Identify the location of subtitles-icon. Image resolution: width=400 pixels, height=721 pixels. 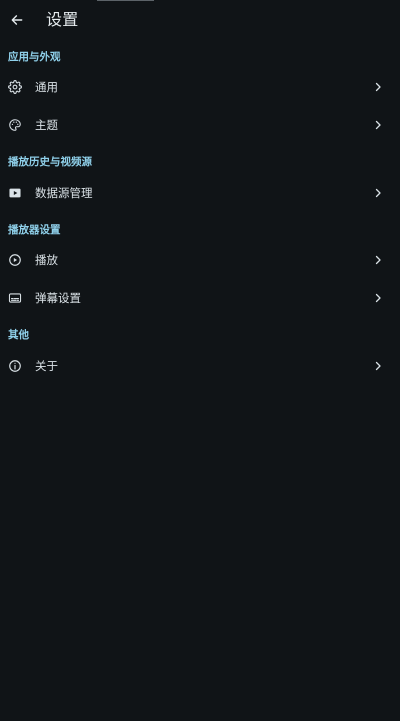
(15, 298).